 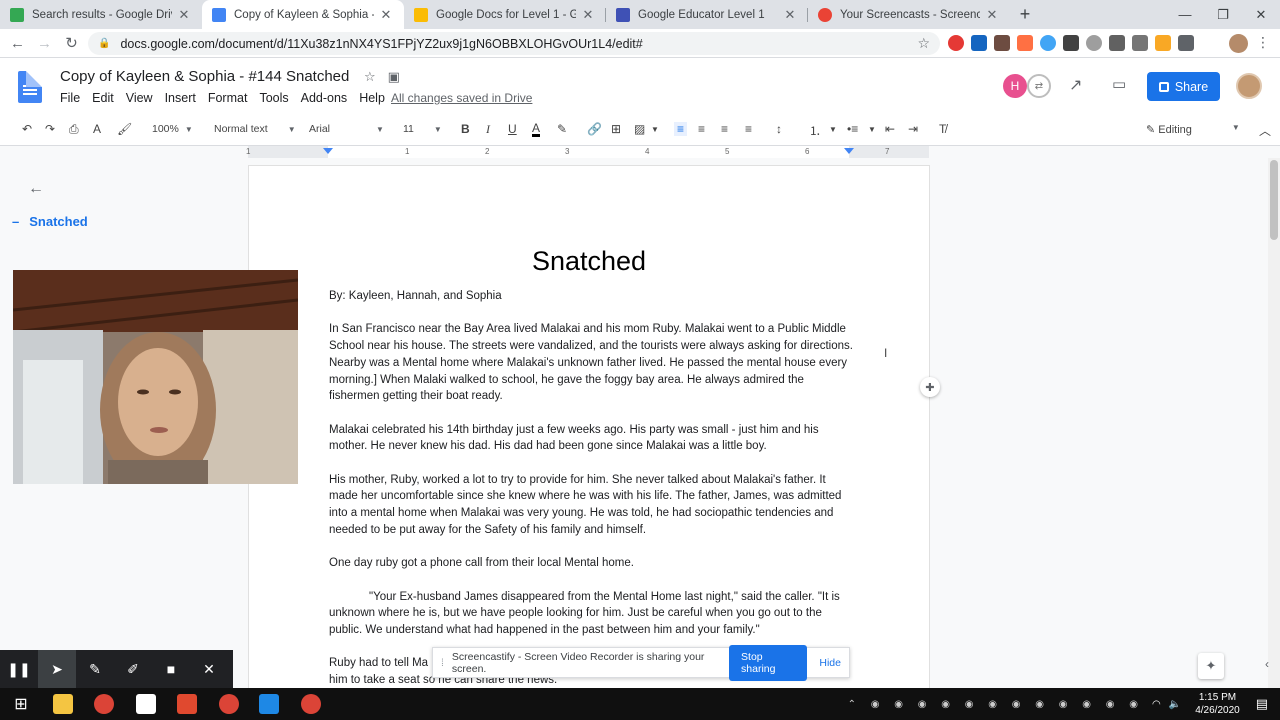 I want to click on chrome-alt-icon, so click(x=311, y=704).